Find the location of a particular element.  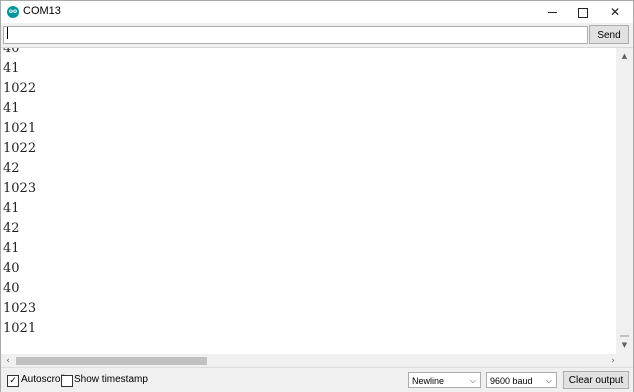

maximize-button is located at coordinates (583, 12).